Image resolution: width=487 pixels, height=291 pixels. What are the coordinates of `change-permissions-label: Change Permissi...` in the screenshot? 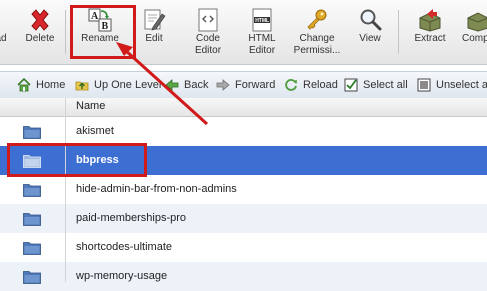 It's located at (317, 44).